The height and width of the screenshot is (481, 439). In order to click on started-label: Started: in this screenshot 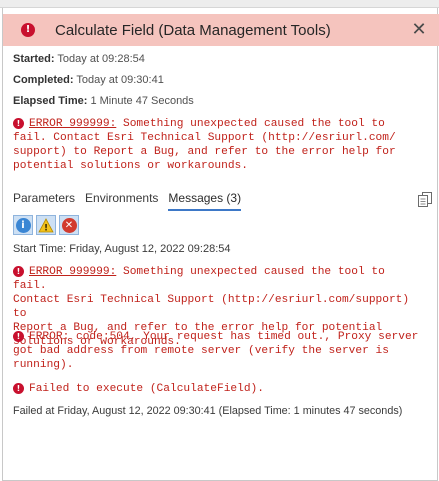, I will do `click(34, 59)`.